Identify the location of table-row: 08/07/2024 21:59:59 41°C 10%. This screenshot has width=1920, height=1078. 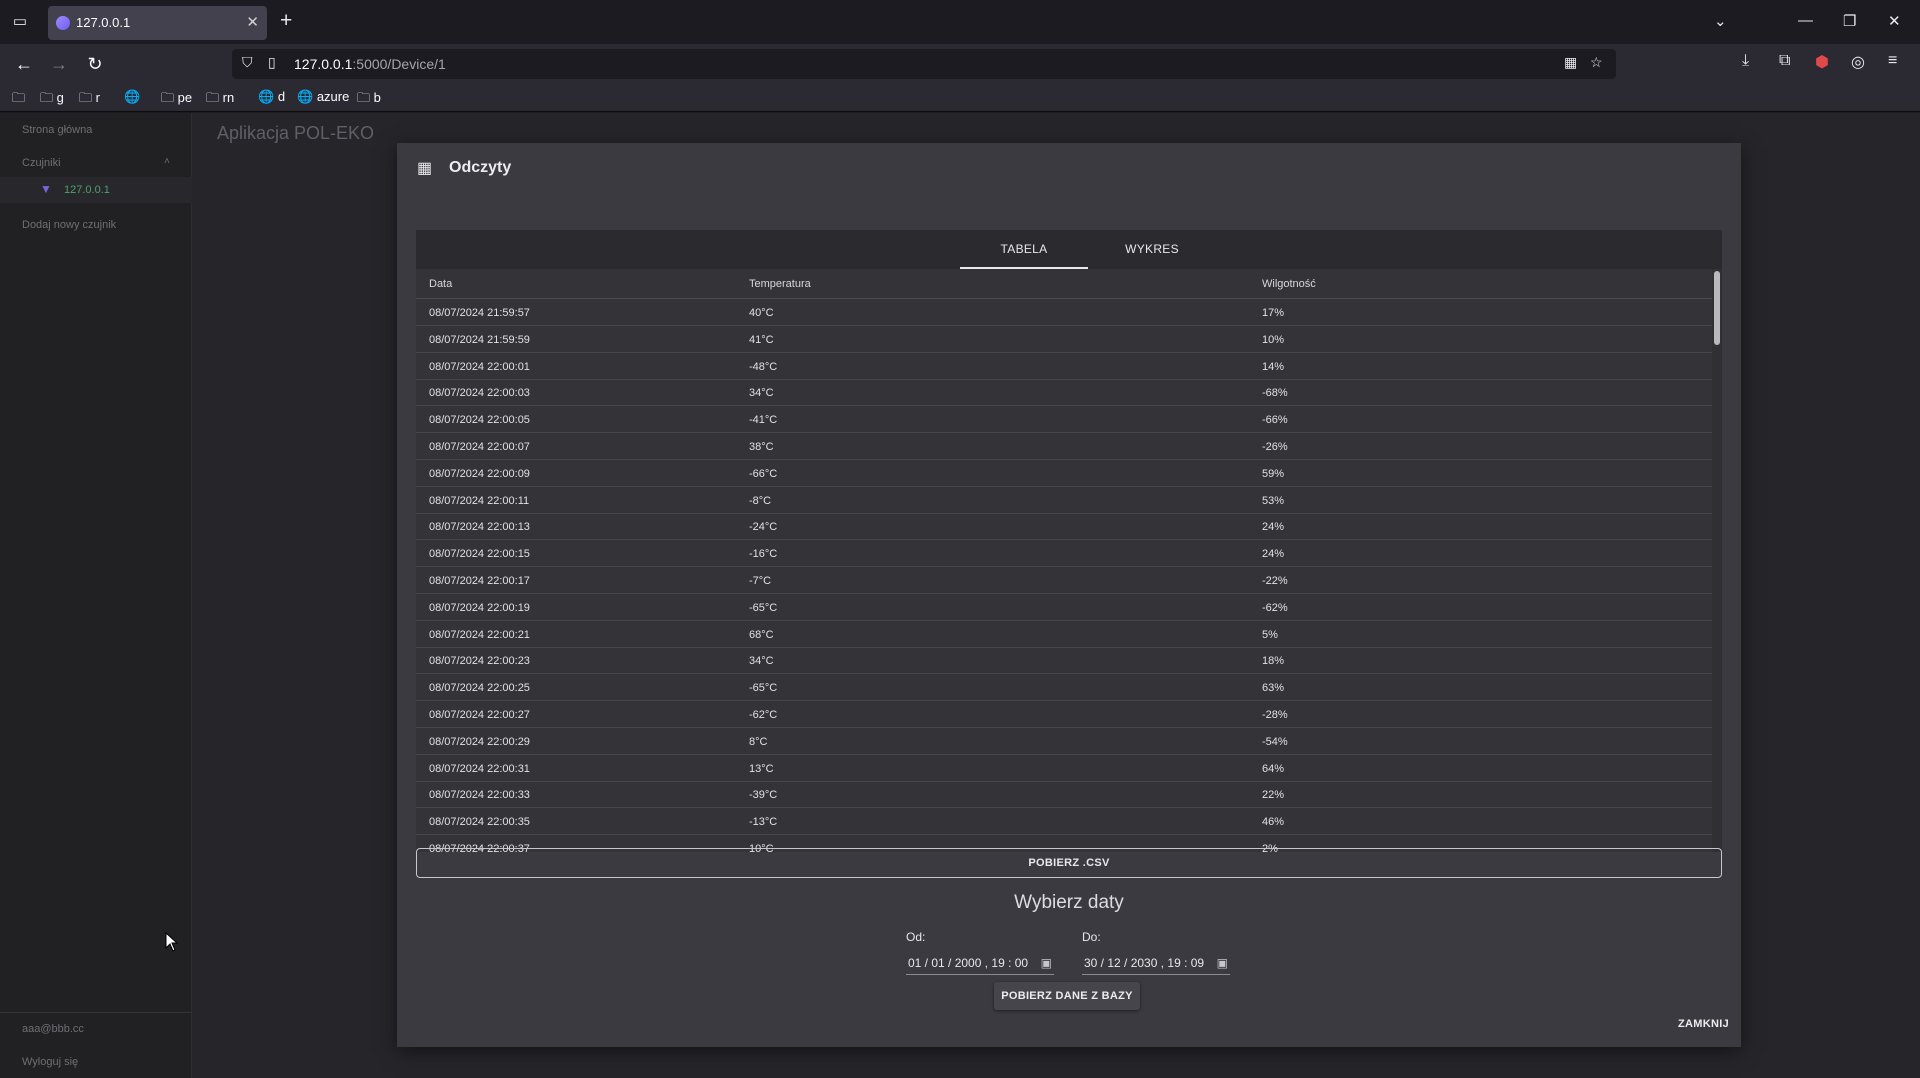
(1064, 339).